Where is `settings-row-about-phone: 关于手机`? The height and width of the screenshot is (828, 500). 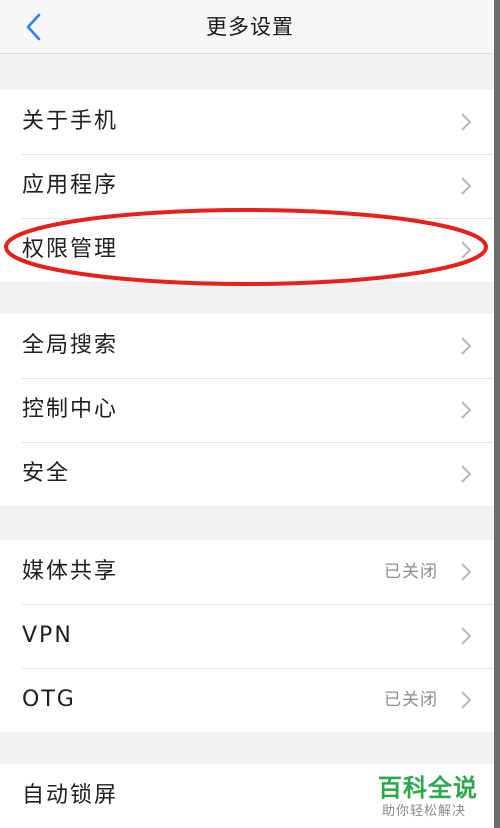
settings-row-about-phone: 关于手机 is located at coordinates (247, 122).